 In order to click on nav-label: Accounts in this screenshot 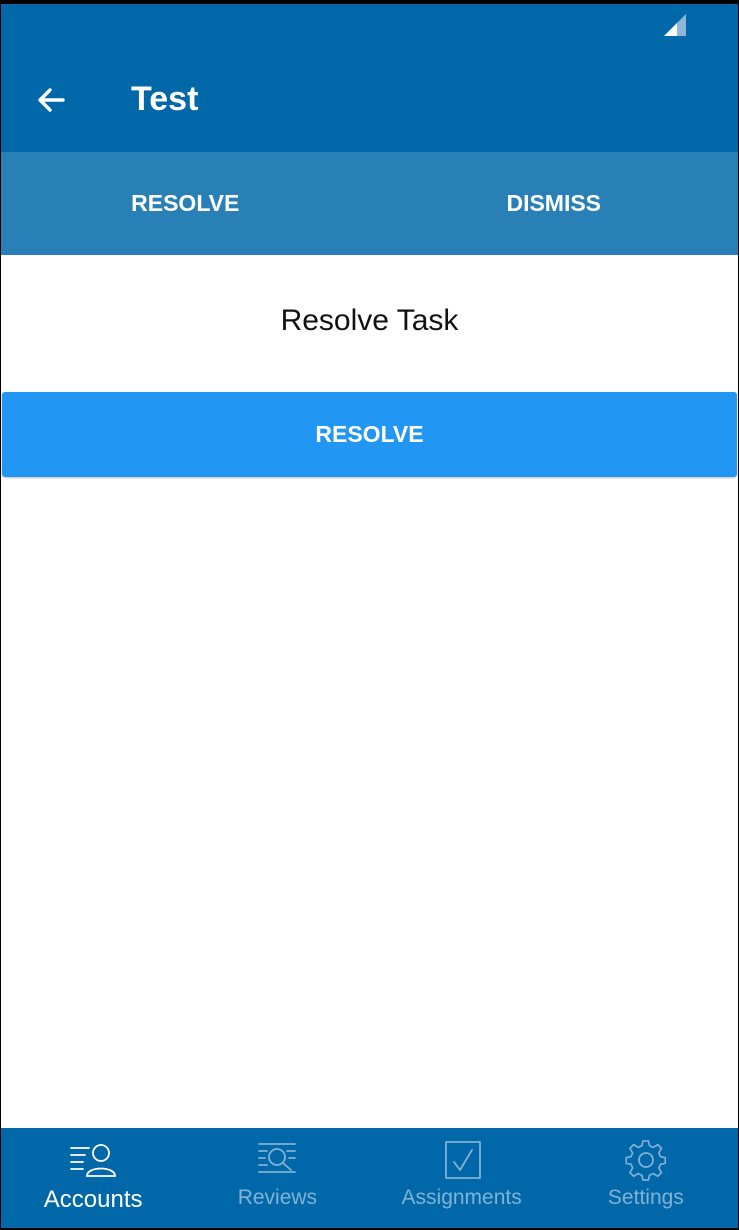, I will do `click(93, 1199)`.